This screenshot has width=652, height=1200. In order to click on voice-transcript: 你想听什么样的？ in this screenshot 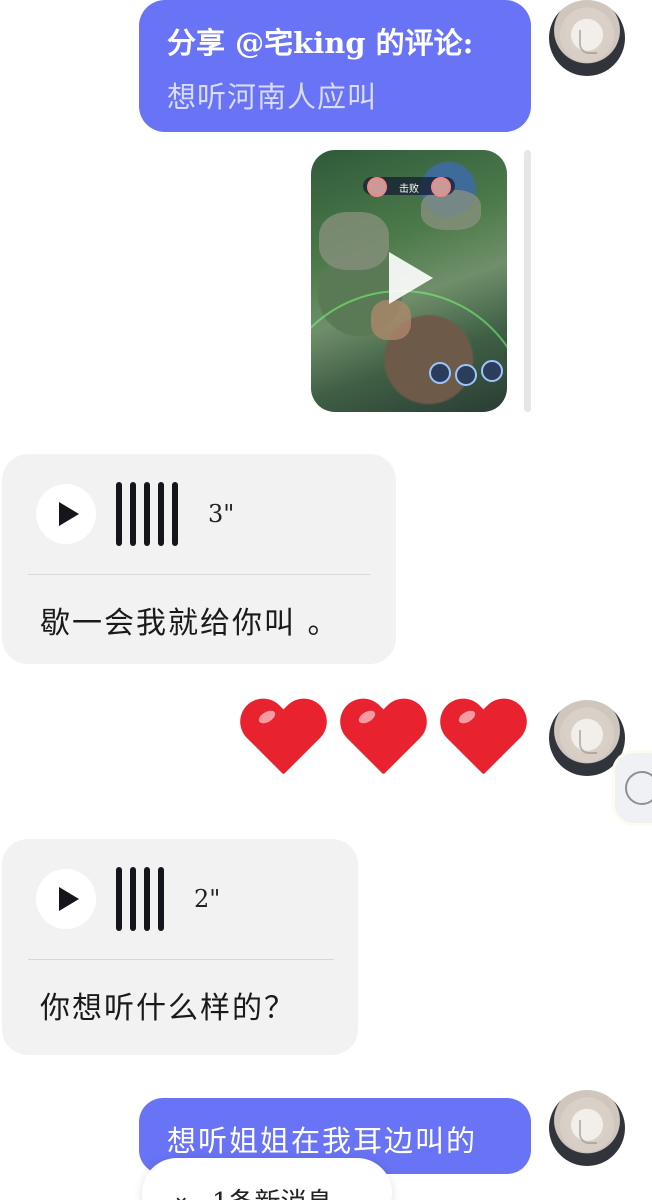, I will do `click(168, 1008)`.